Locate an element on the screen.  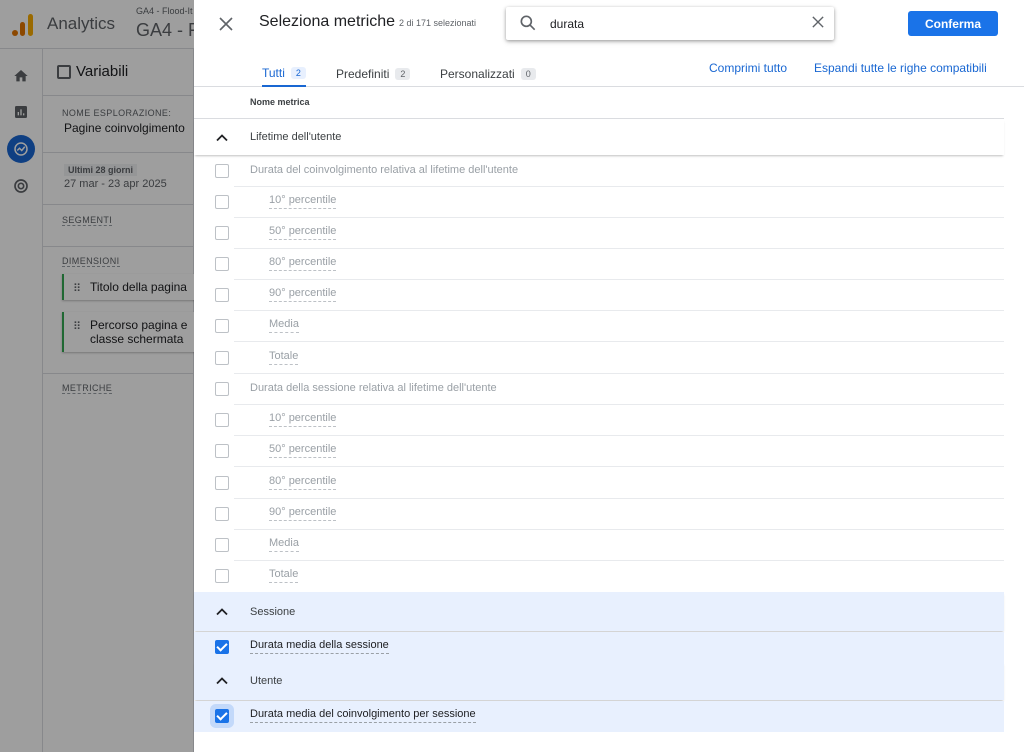
tab-predefined: Predefiniti 2 is located at coordinates (373, 74).